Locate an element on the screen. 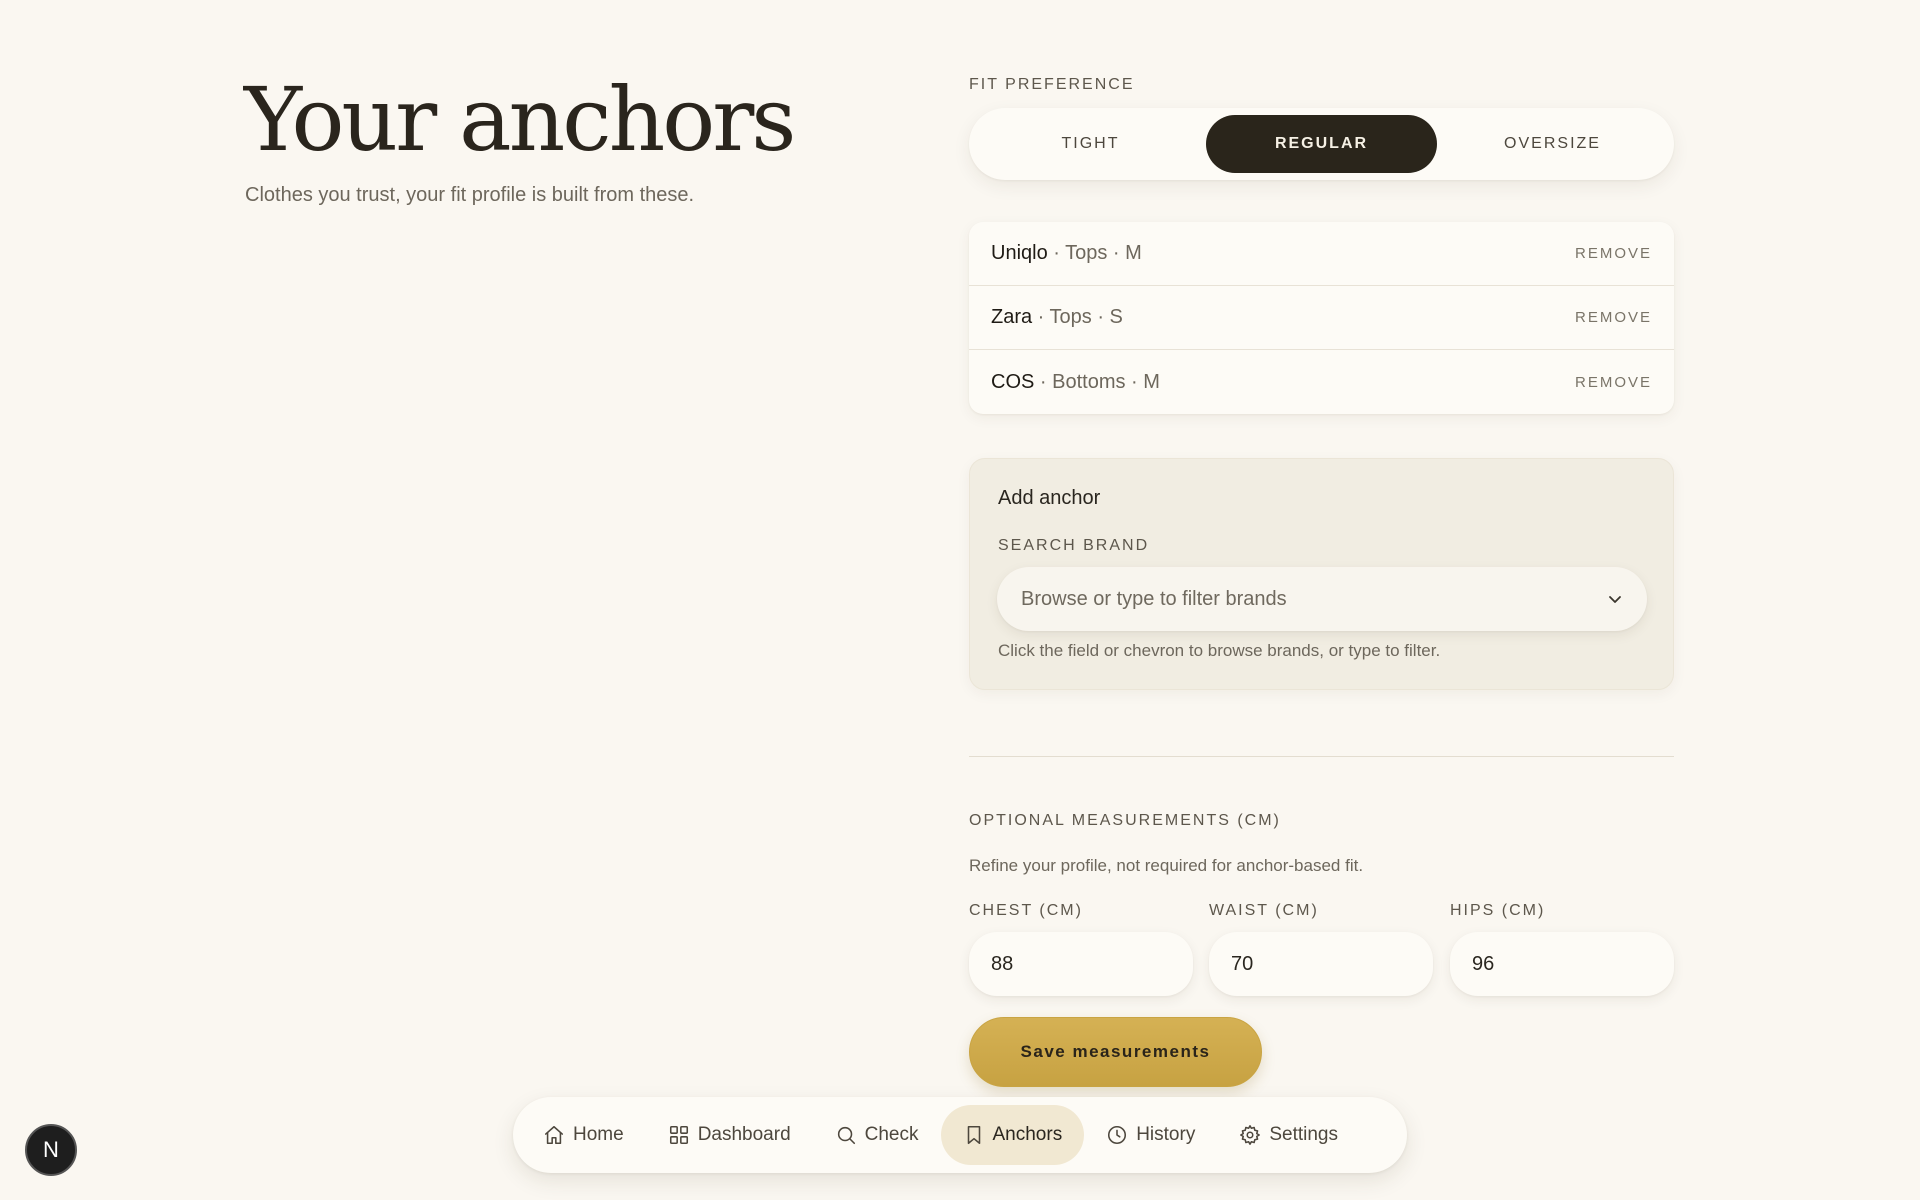 Image resolution: width=1920 pixels, height=1200 pixels. waist-input is located at coordinates (1321, 964).